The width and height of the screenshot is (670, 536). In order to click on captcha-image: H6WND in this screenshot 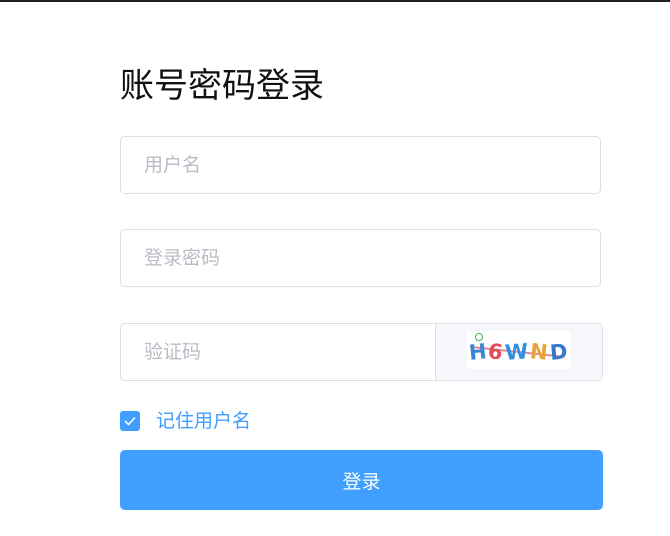, I will do `click(519, 350)`.